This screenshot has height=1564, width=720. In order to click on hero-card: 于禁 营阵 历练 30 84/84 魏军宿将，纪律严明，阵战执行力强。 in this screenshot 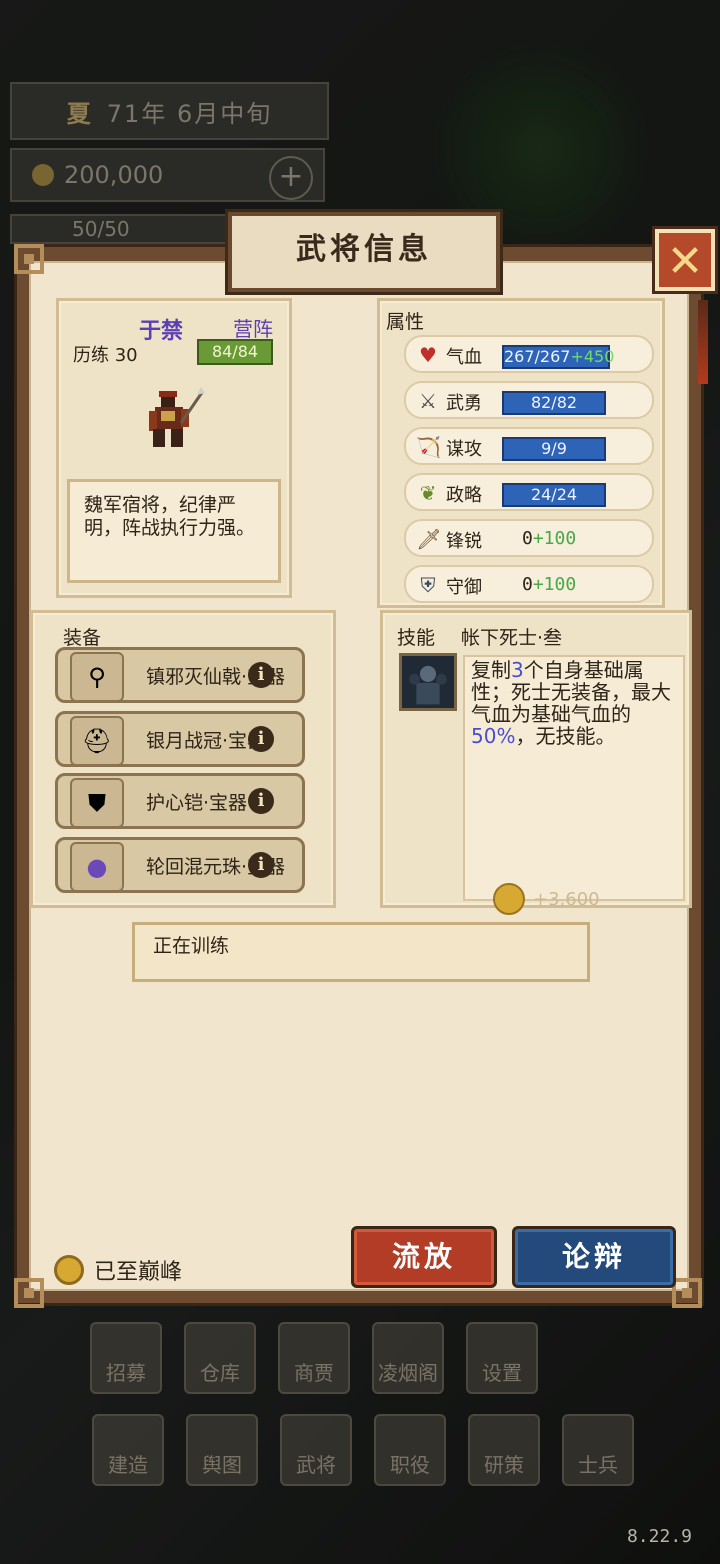, I will do `click(174, 448)`.